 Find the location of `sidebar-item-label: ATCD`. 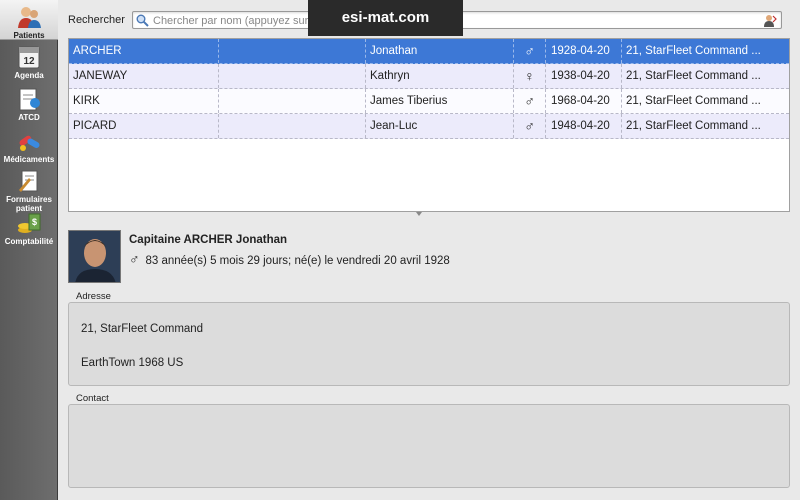

sidebar-item-label: ATCD is located at coordinates (29, 117).